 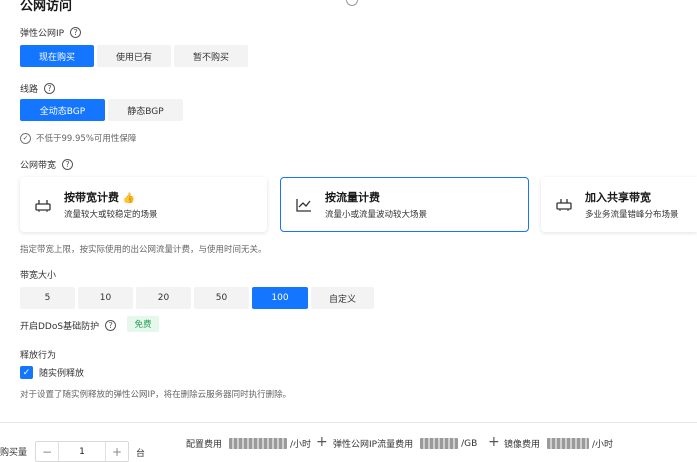 I want to click on eip-label-text: 弹性公网IP, so click(x=42, y=34).